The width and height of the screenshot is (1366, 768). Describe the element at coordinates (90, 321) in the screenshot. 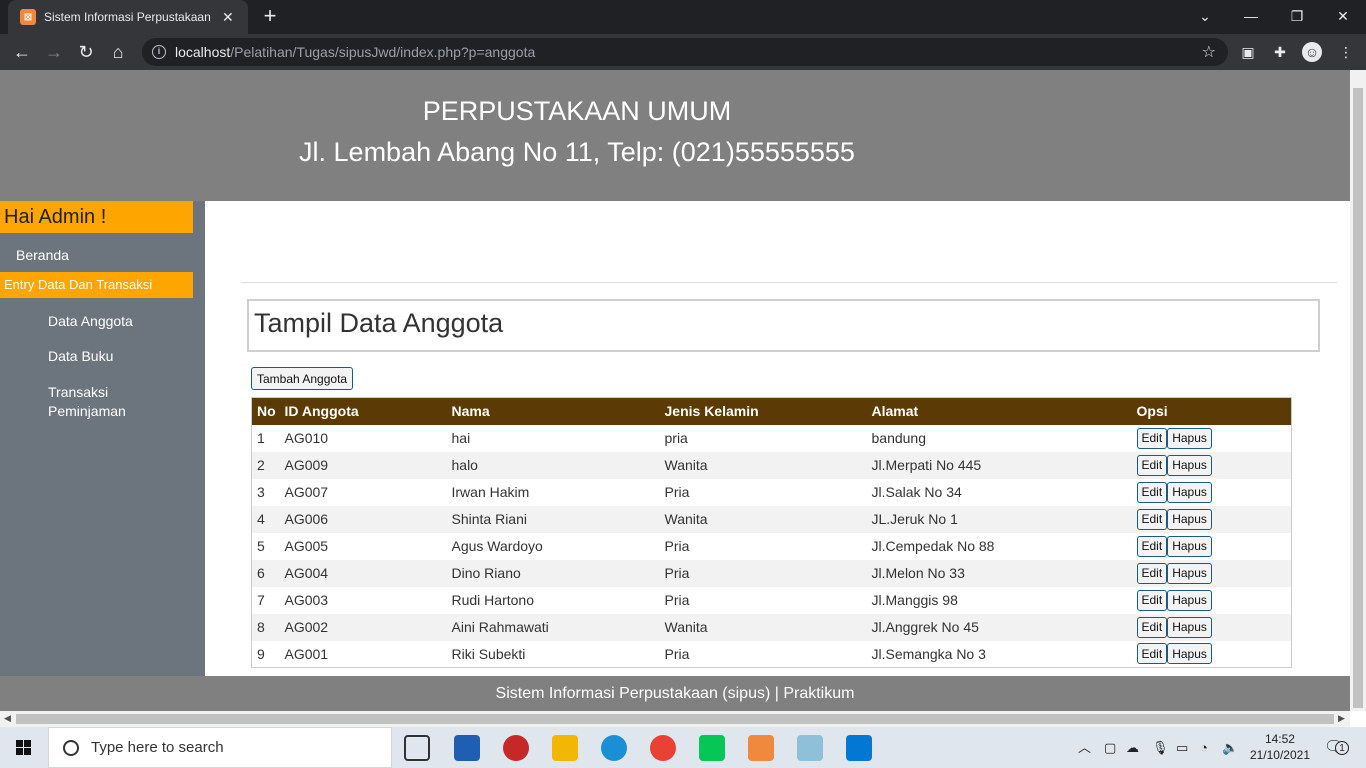

I see `sidebar-item-data-anggota: Data Anggota` at that location.